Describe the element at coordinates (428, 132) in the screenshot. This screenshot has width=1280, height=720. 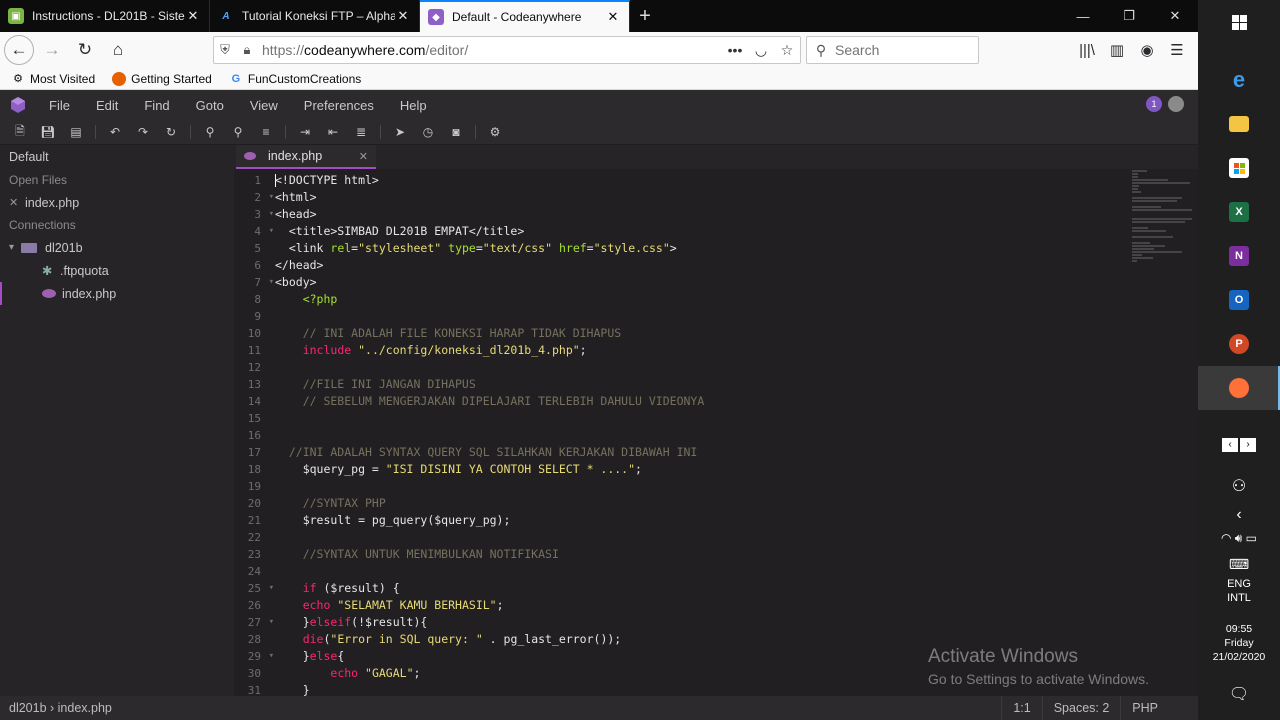
I see `history-icon: ◷` at that location.